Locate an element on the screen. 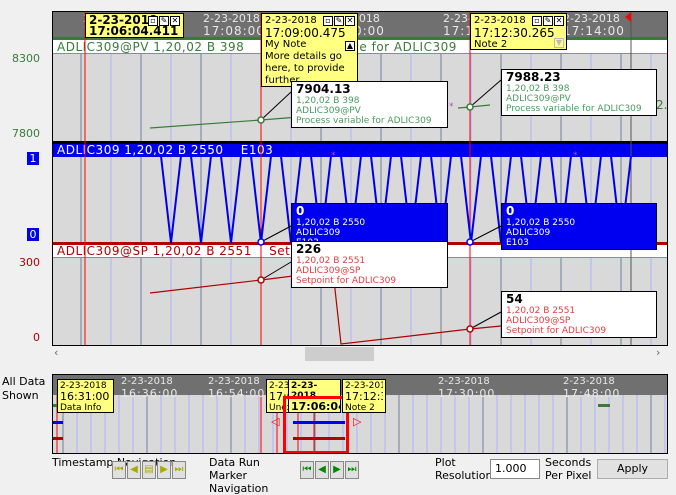  note-1: ▫ ✎ ✕ 2-23-2018 17:06:04.411 is located at coordinates (134, 25).